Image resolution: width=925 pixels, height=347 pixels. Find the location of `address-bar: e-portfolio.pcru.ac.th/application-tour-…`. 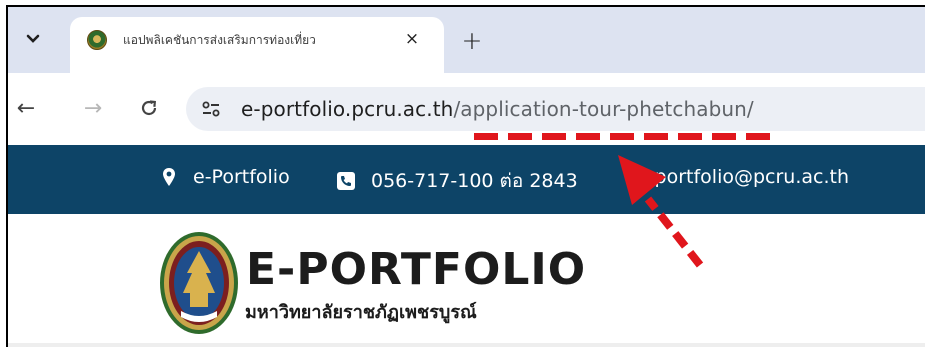

address-bar: e-portfolio.pcru.ac.th/application-tour-… is located at coordinates (555, 109).